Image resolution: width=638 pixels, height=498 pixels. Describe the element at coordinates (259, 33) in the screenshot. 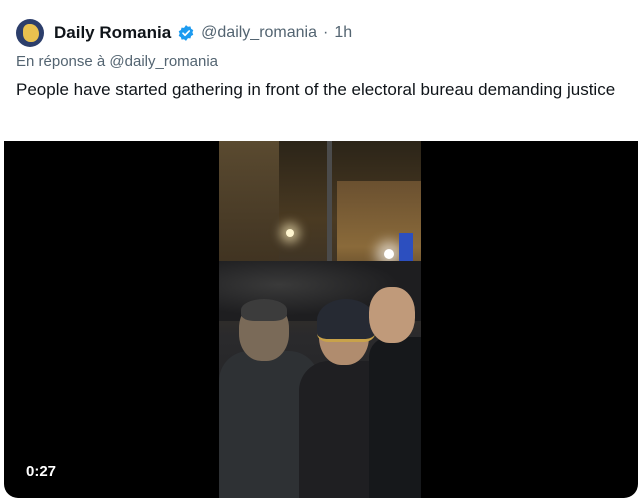

I see `author-handle: @daily_romania` at that location.